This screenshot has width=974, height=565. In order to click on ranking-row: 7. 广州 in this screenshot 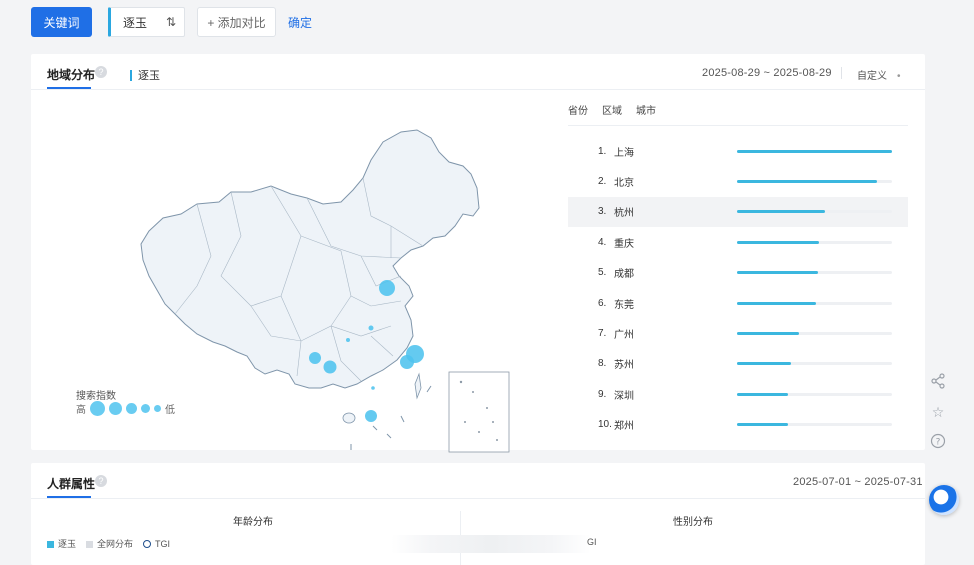, I will do `click(738, 333)`.